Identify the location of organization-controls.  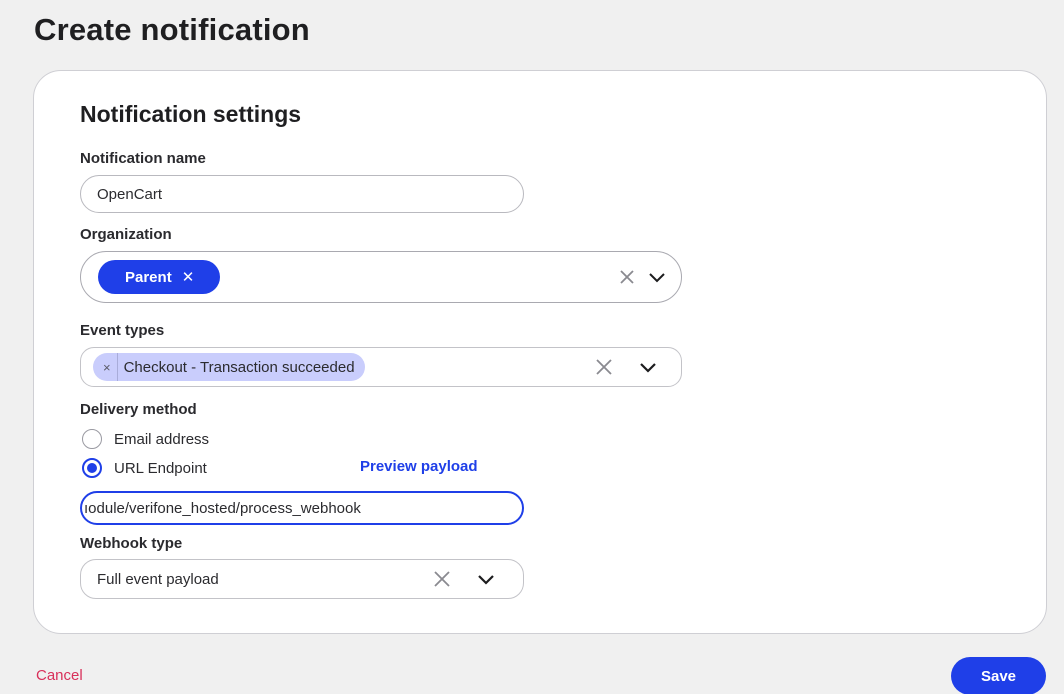
(642, 277).